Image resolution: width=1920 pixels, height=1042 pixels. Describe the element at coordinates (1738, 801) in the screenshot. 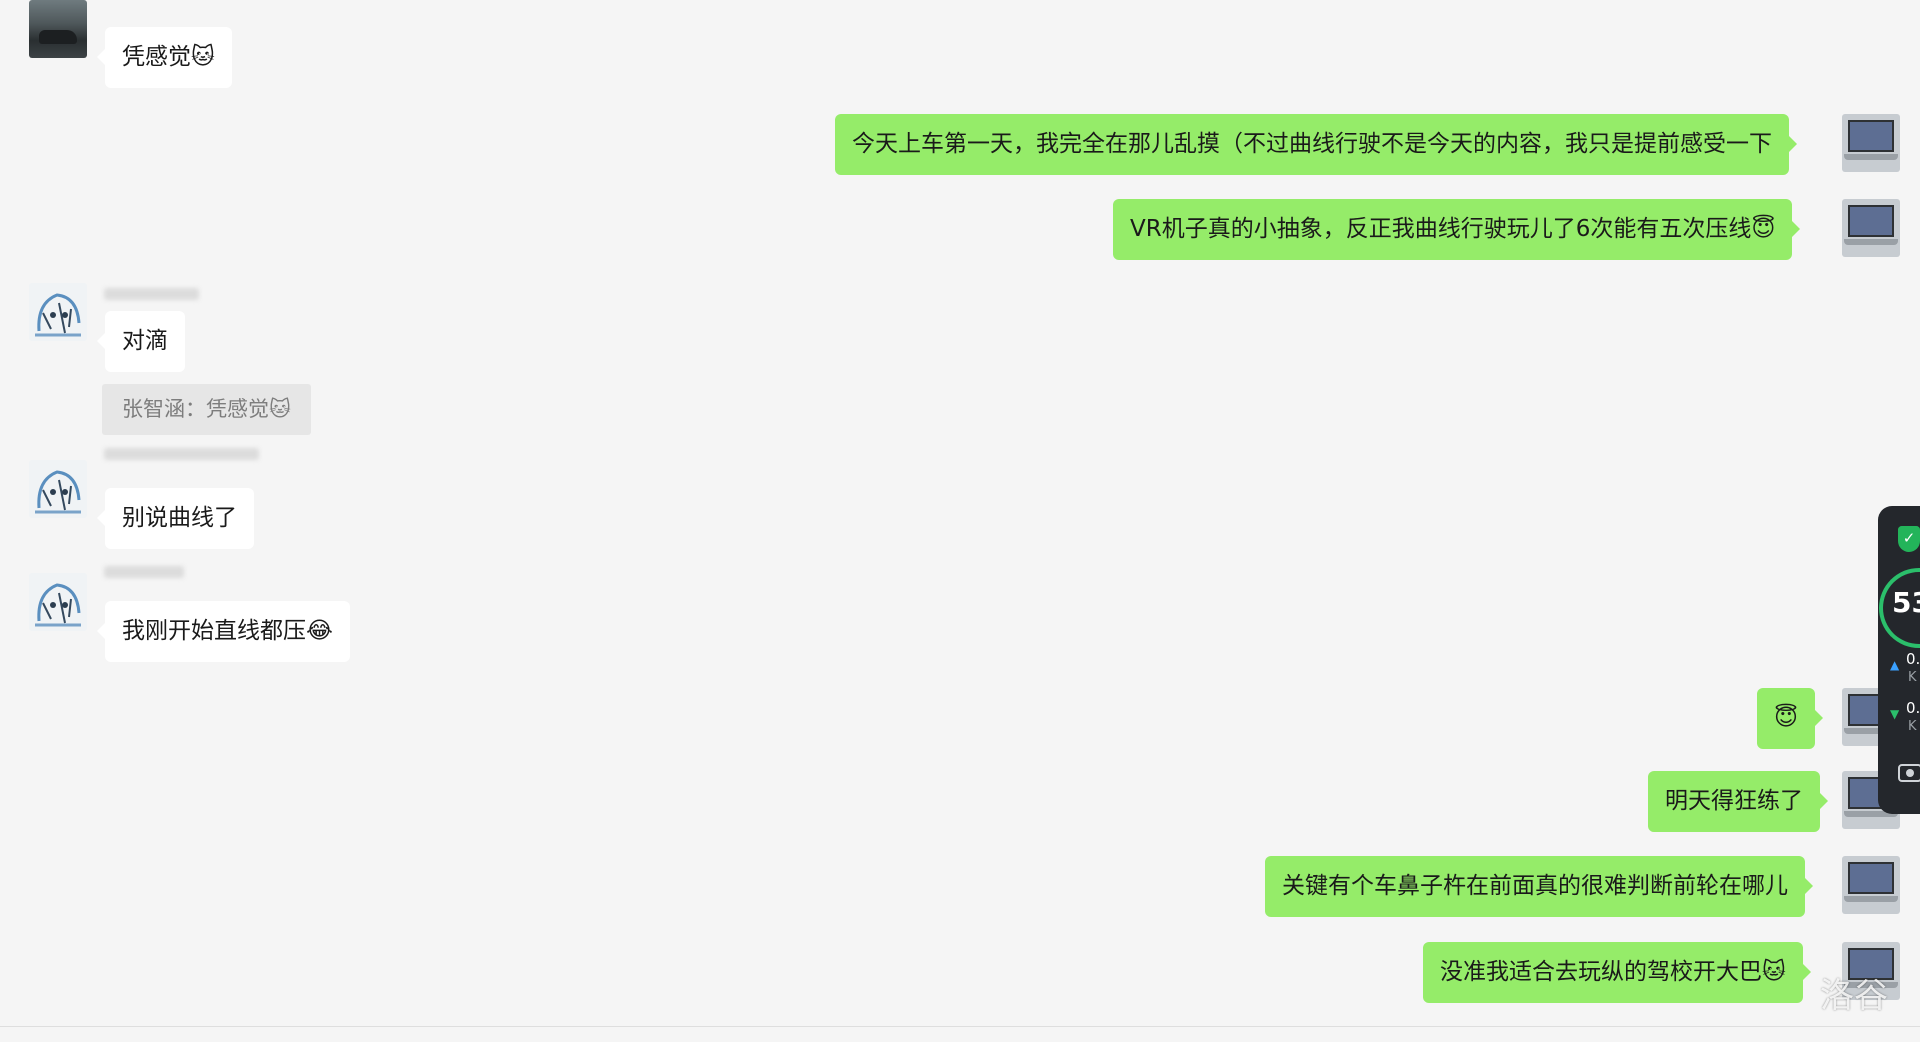

I see `message-bubble-outgoing: 明天得狂练了` at that location.